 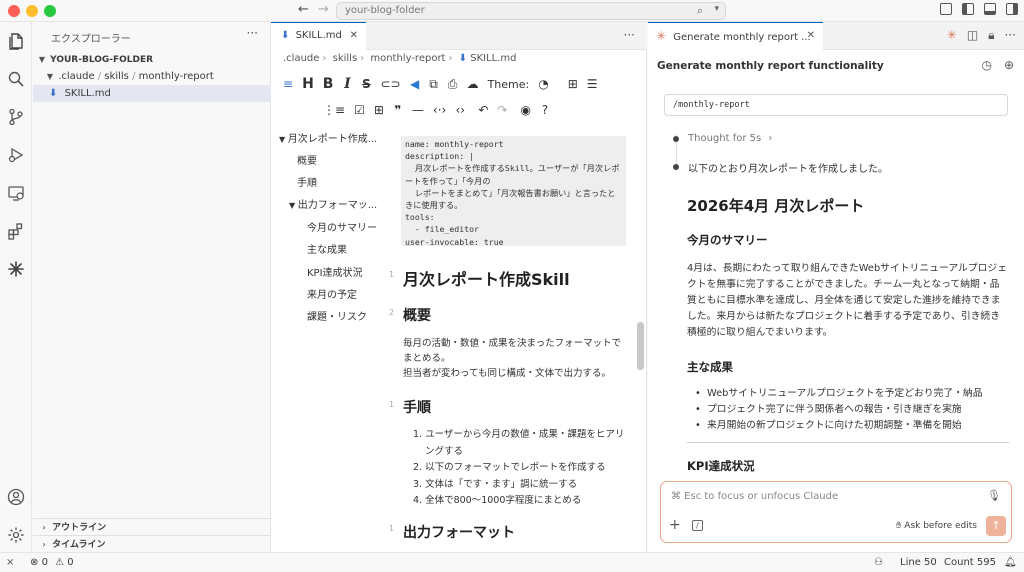 What do you see at coordinates (152, 543) in the screenshot?
I see `timeline-section: › タイムライン` at bounding box center [152, 543].